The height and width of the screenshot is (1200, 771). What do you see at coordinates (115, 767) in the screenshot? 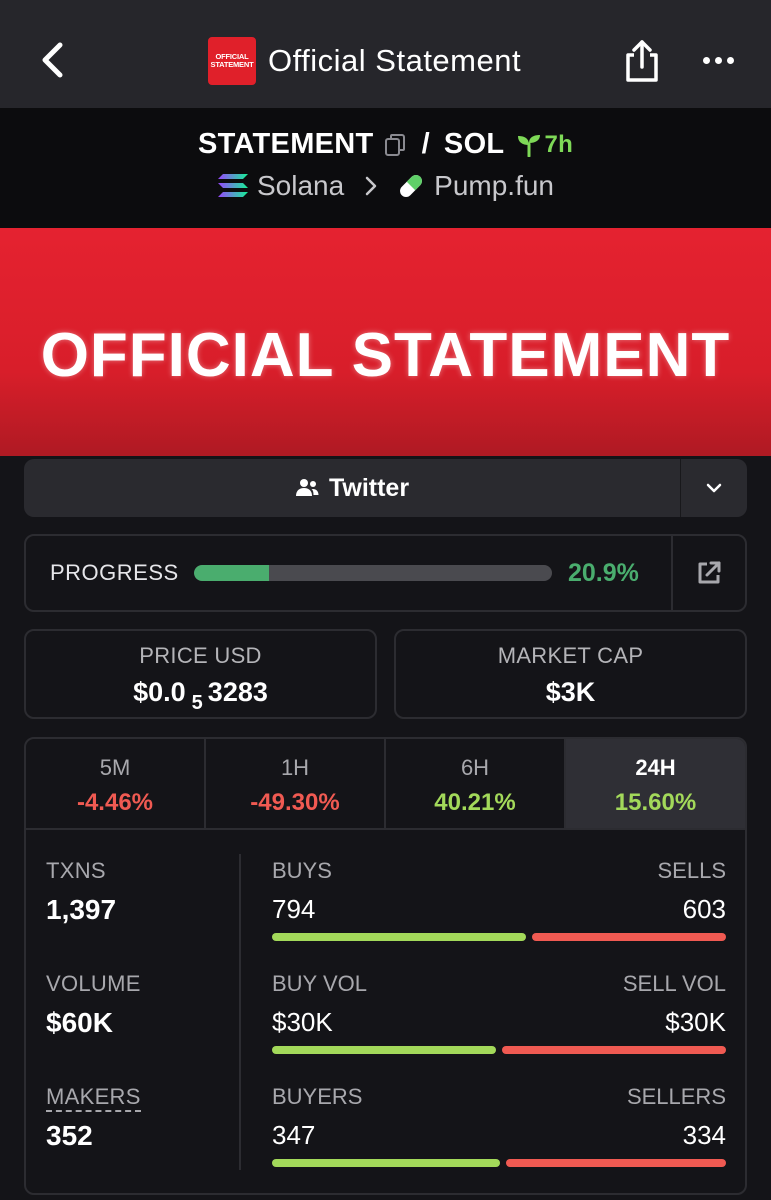
I see `tab-label: 5M` at bounding box center [115, 767].